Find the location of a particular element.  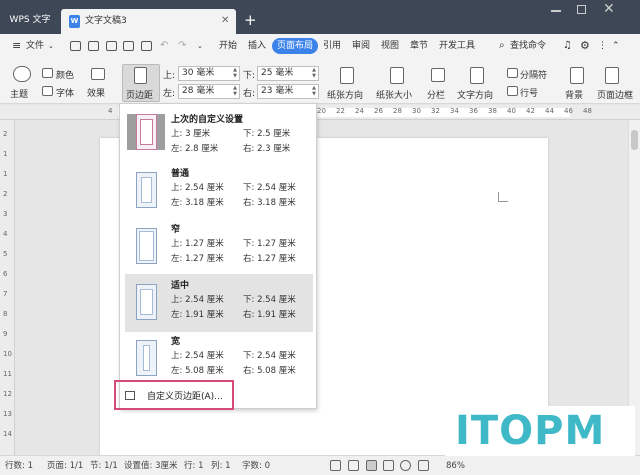

color-icon is located at coordinates (47, 73).